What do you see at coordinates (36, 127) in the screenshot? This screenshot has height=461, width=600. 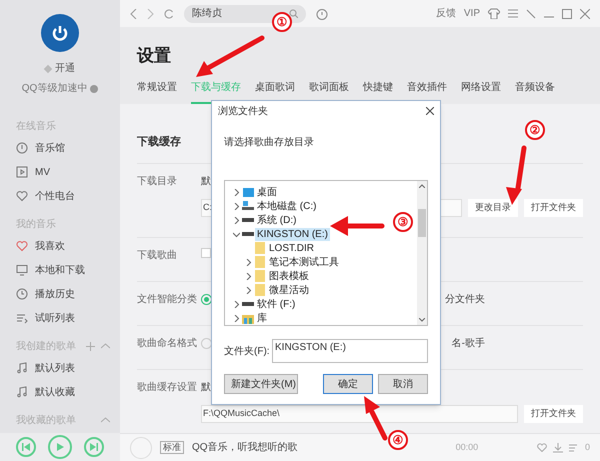 I see `section-heading: 在线音乐` at bounding box center [36, 127].